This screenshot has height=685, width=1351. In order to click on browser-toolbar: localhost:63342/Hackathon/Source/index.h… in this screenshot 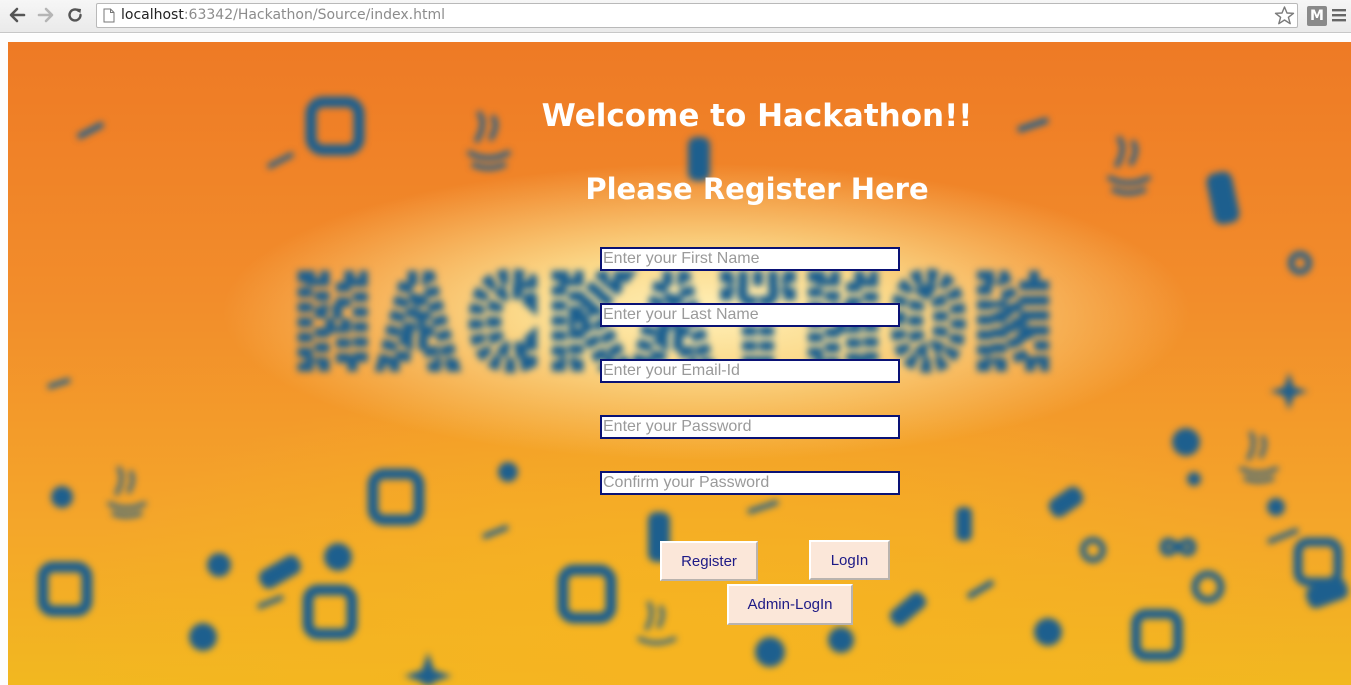, I will do `click(675, 16)`.